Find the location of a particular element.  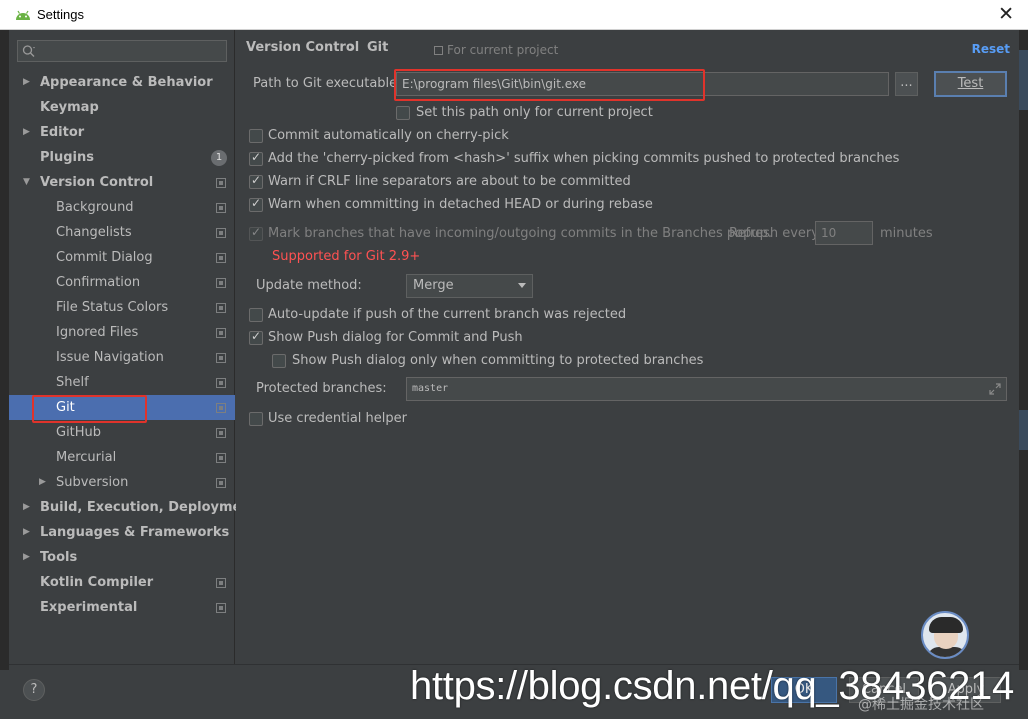

test-button: Test is located at coordinates (970, 84).